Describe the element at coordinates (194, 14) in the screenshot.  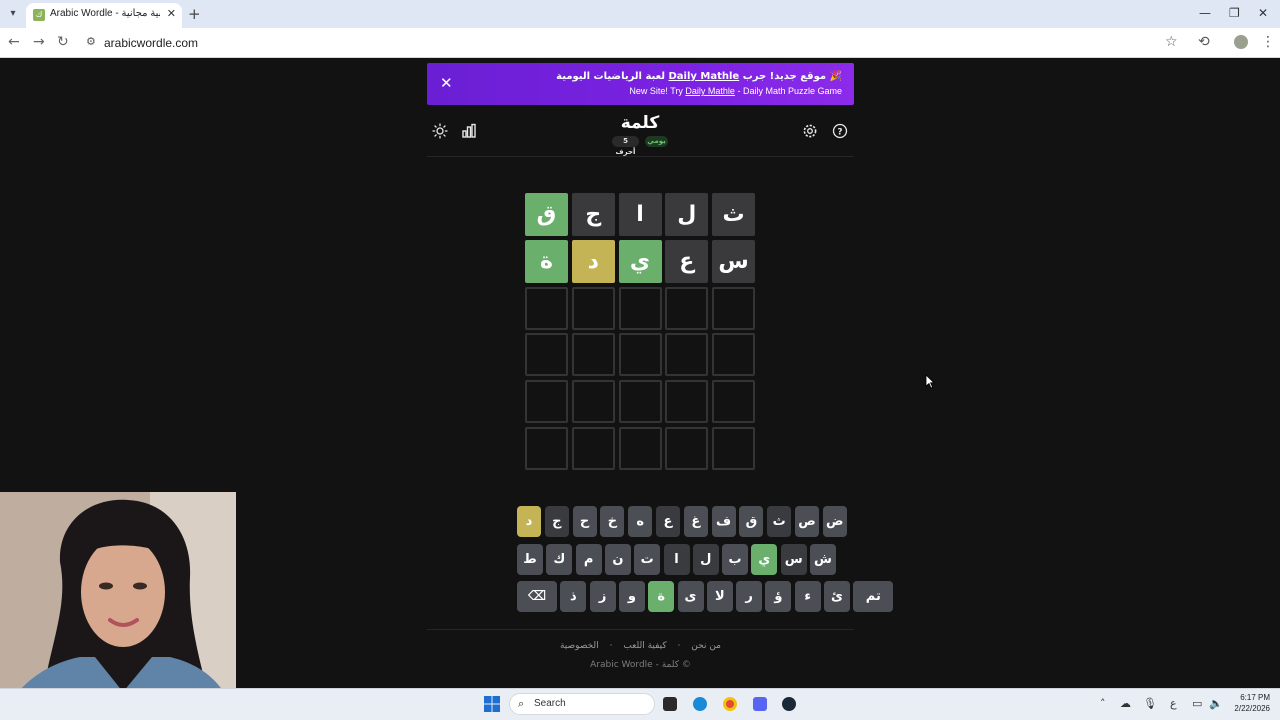
I see `new-tab-icon: +` at that location.